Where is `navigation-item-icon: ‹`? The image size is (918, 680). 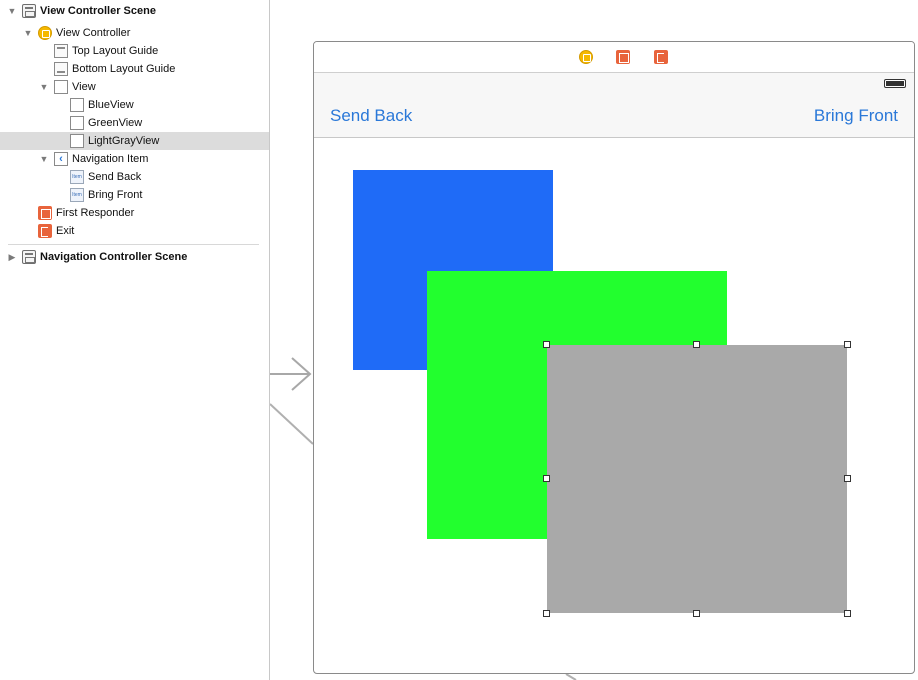 navigation-item-icon: ‹ is located at coordinates (61, 159).